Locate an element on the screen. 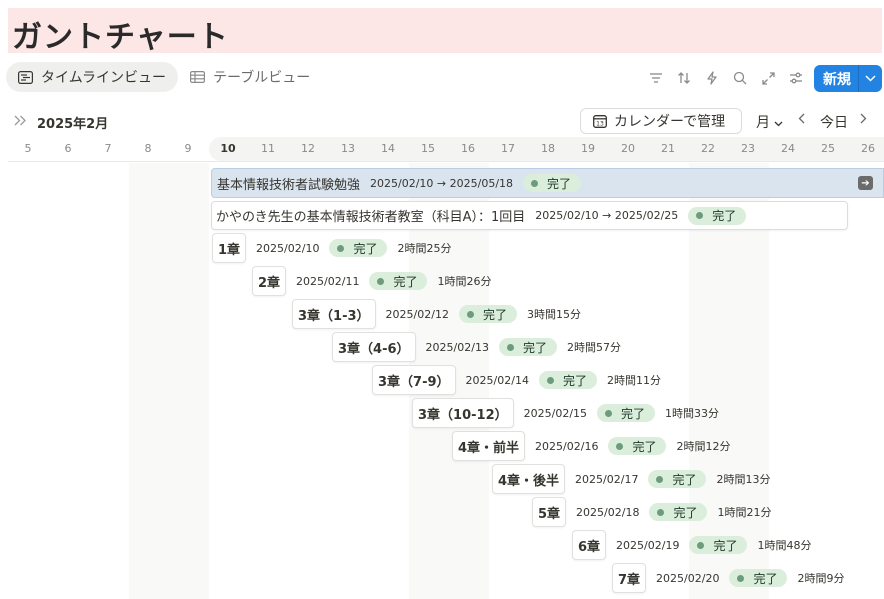 This screenshot has width=884, height=599. chevron-left-icon is located at coordinates (801, 120).